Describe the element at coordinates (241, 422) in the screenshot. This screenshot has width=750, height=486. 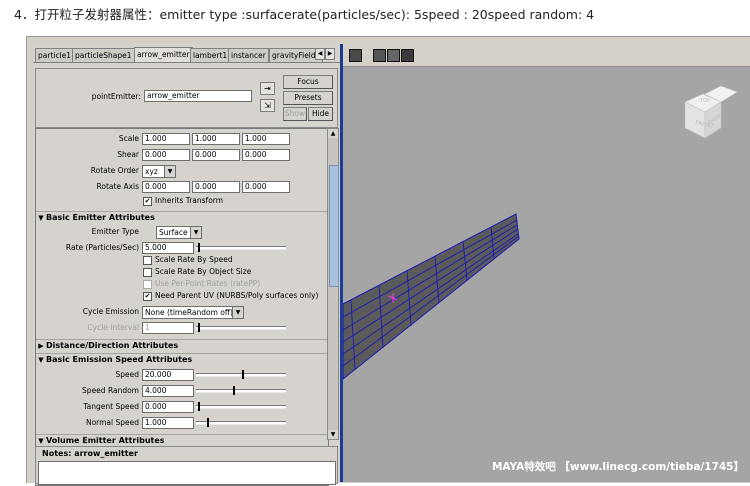
I see `normal-speed-slider` at that location.